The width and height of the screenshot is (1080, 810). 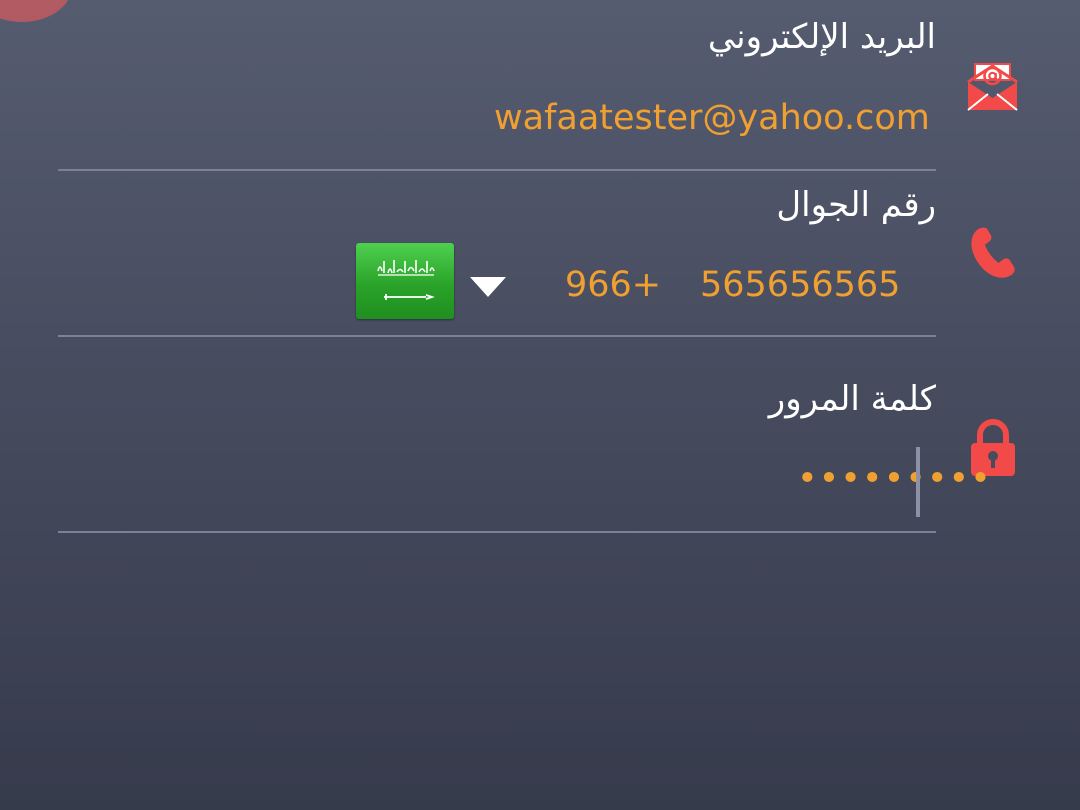 I want to click on decorative-circle, so click(x=36, y=11).